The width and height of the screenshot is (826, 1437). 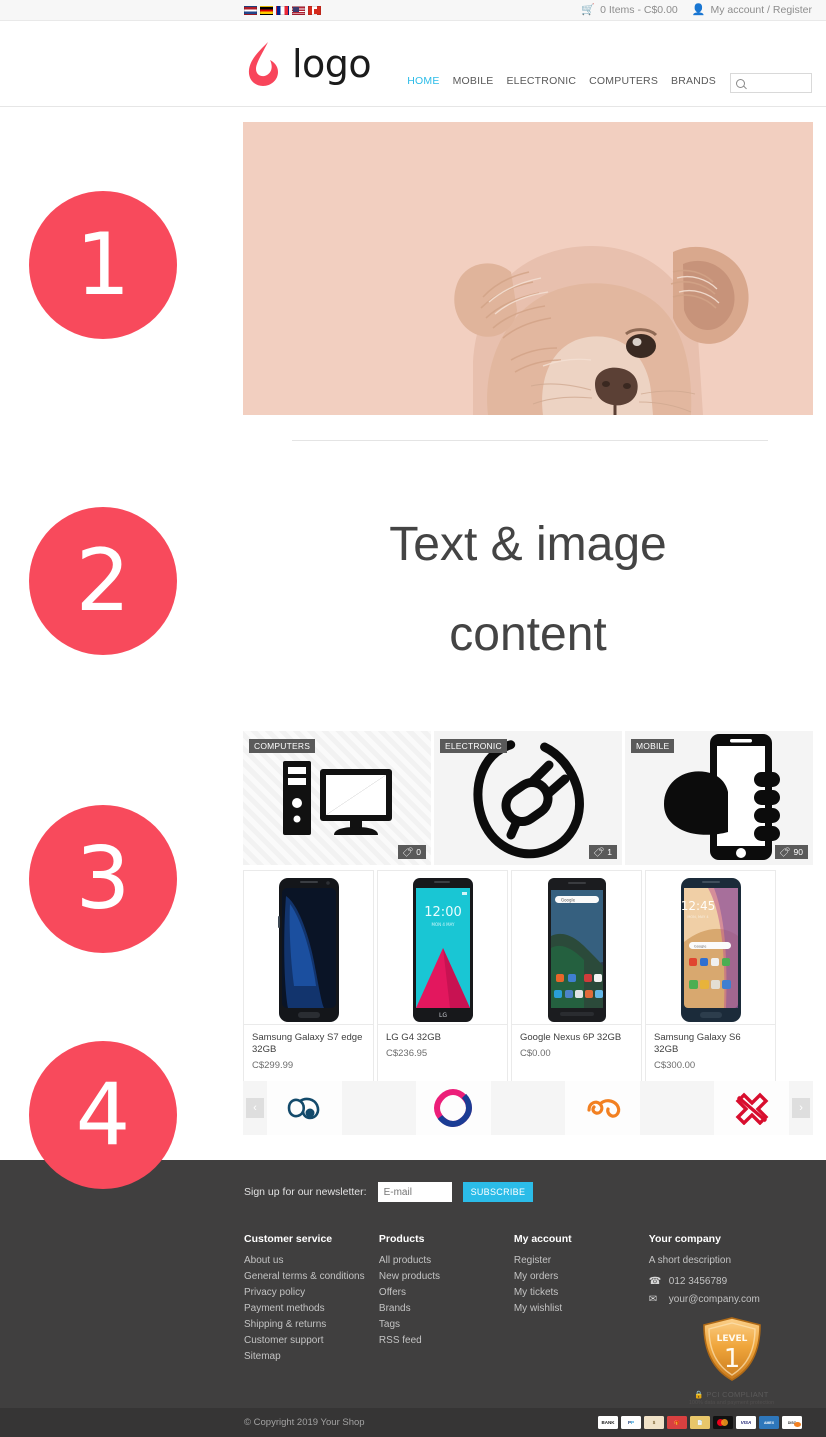 I want to click on category-count-electronic: 🏷 1, so click(x=602, y=852).